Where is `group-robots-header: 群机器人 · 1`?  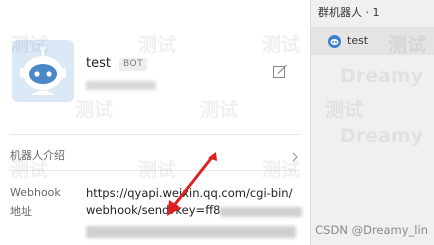
group-robots-header: 群机器人 · 1 is located at coordinates (349, 12).